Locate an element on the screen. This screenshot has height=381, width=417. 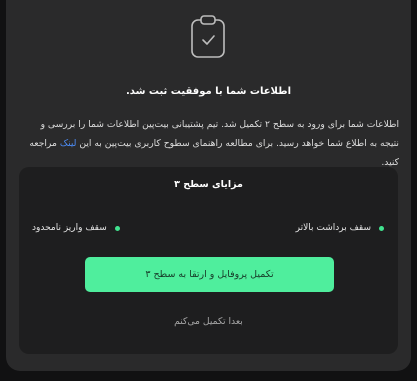
benefit-item-deposit: سقف واریز نامحدود is located at coordinates (76, 228).